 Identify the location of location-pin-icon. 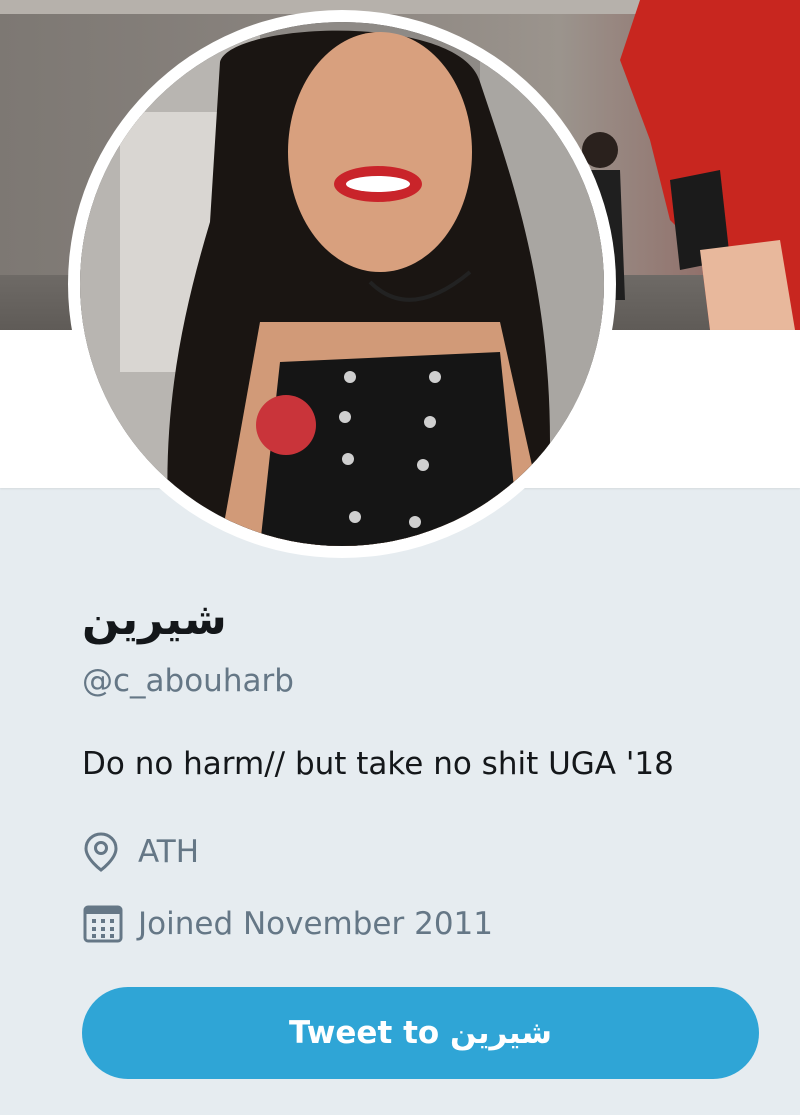
(104, 852).